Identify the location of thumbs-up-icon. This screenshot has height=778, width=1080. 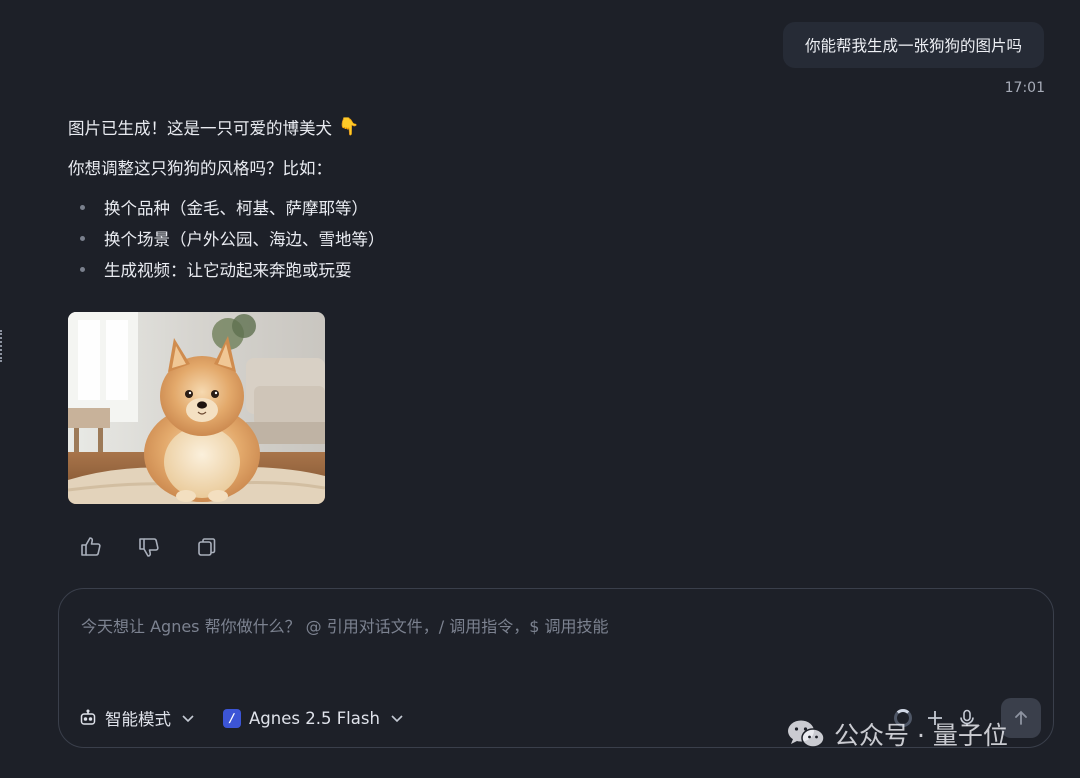
(91, 546).